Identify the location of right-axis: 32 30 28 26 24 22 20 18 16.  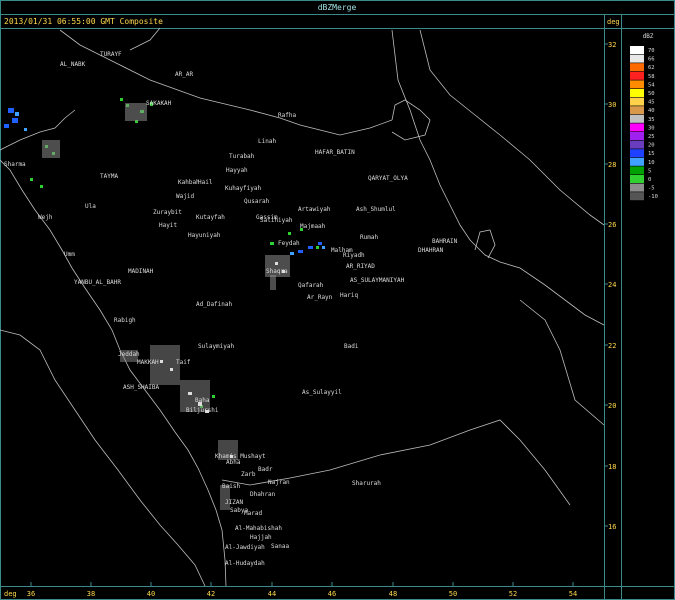
(610, 286).